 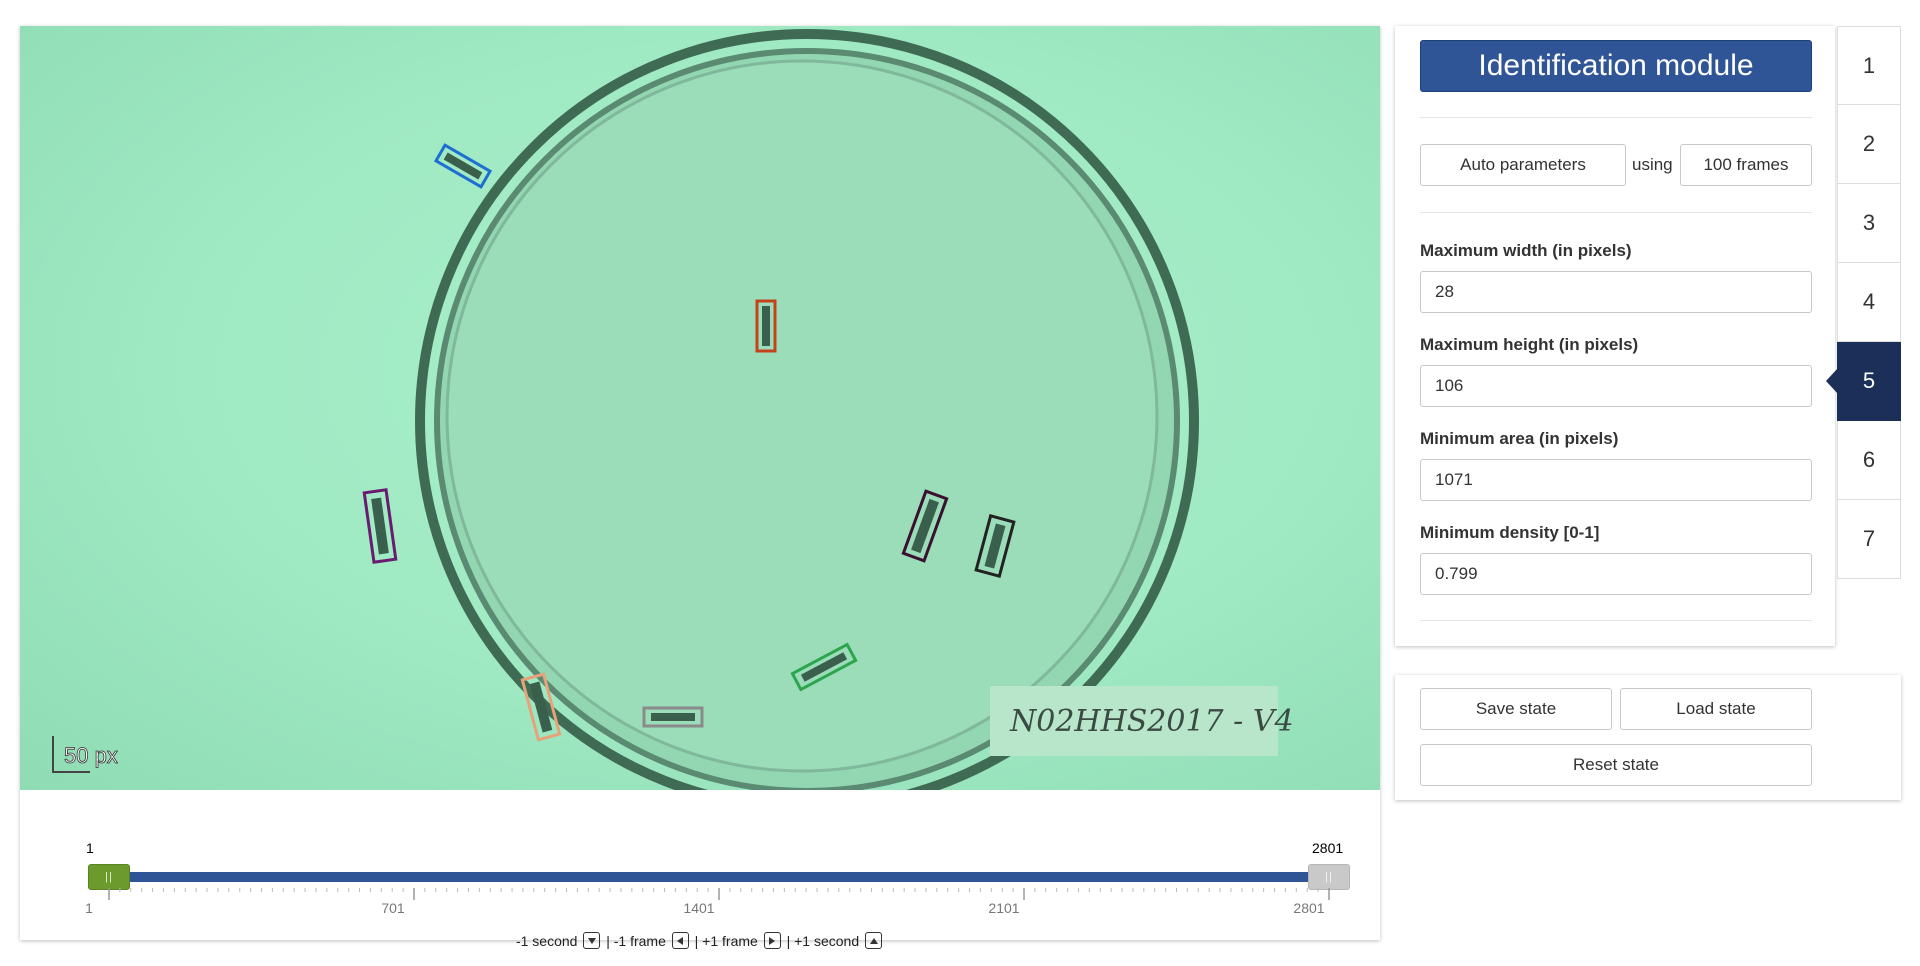 I want to click on minus-second-label: -1 second, so click(x=546, y=941).